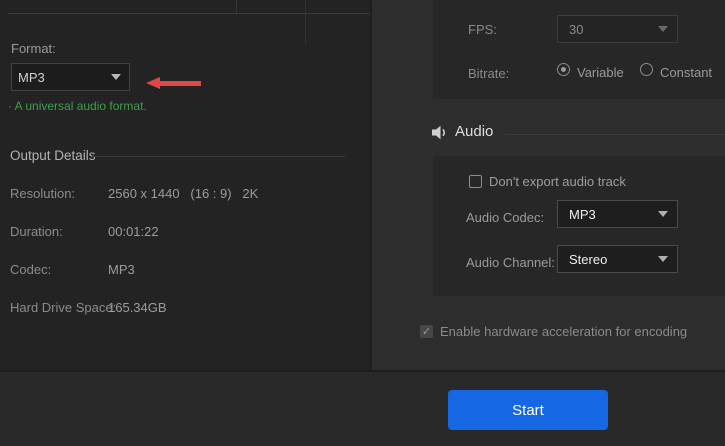  What do you see at coordinates (557, 181) in the screenshot?
I see `dont-export-audio-label: Don't export audio track` at bounding box center [557, 181].